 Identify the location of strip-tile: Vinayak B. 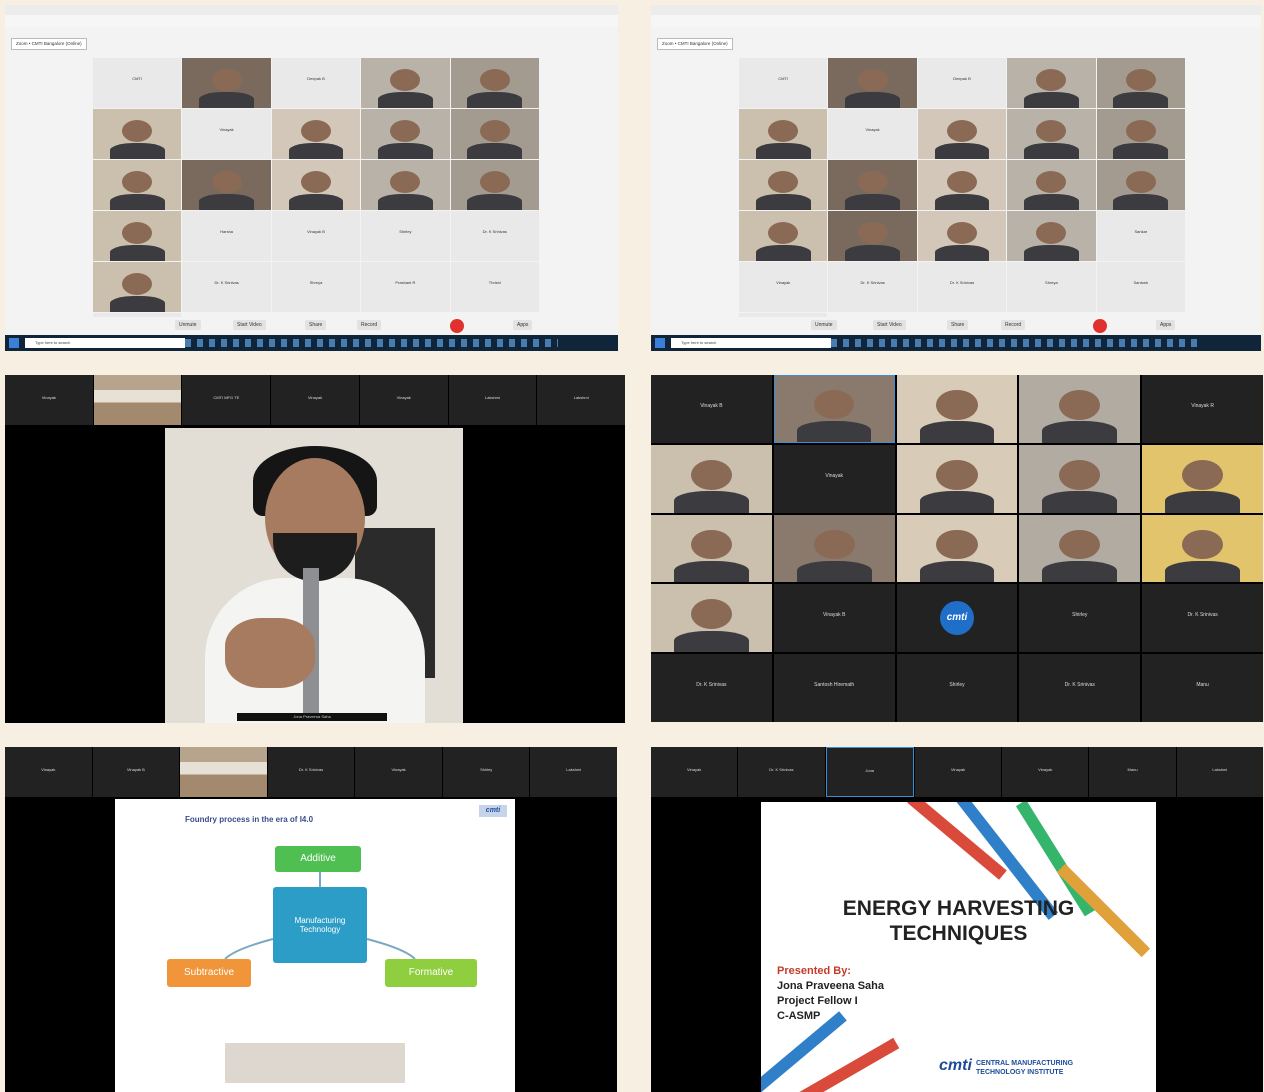
(136, 772).